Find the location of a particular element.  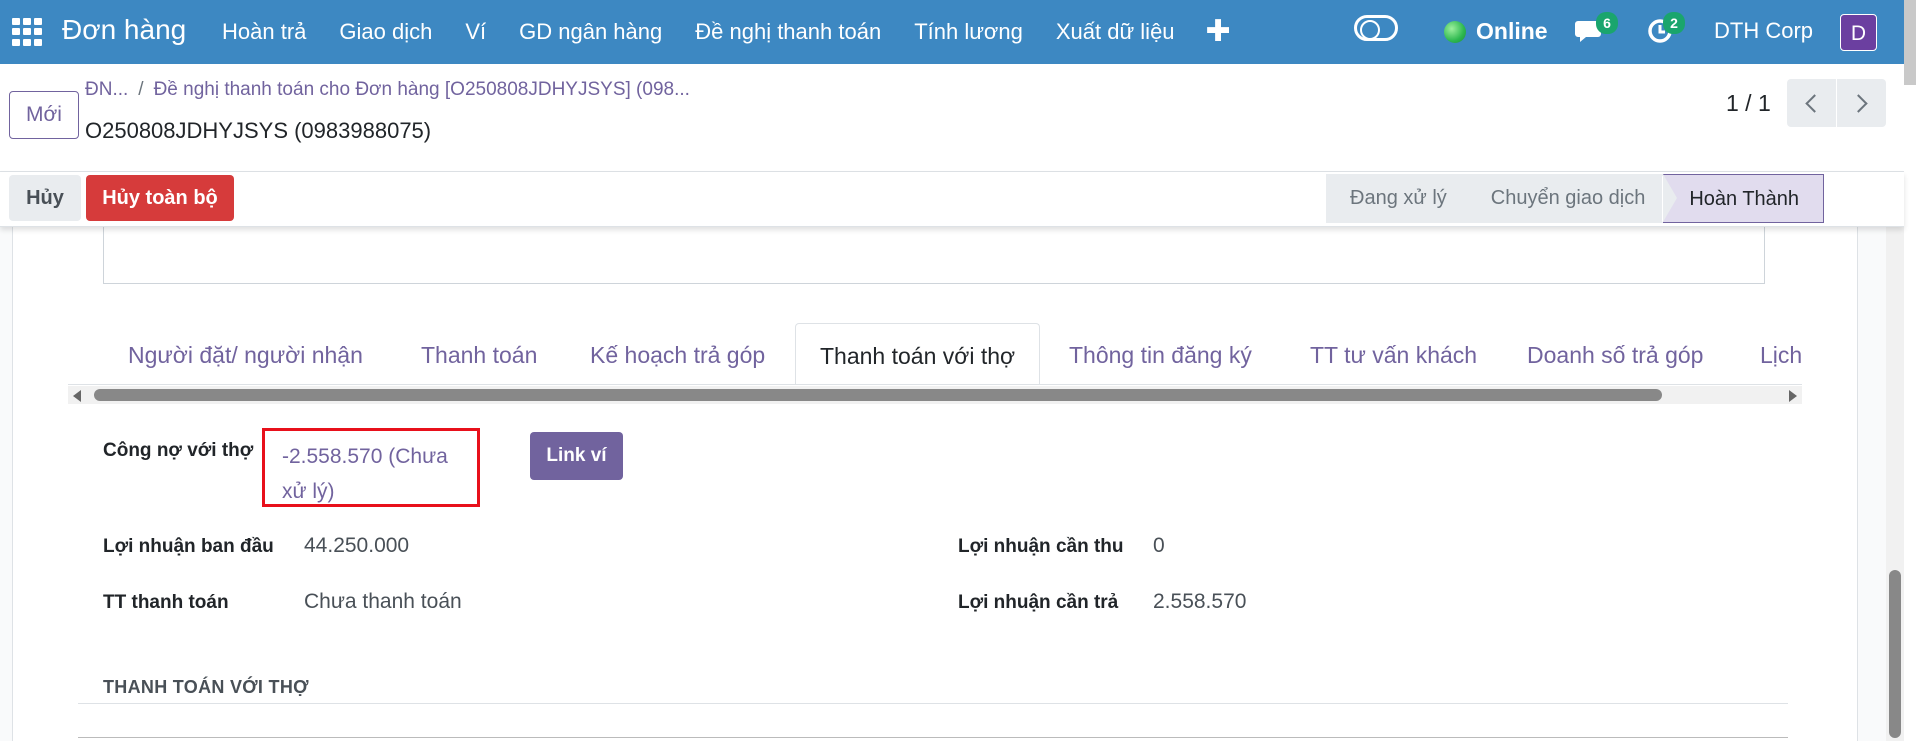

stage-dang-xu-ly: Đang xử lý is located at coordinates (1402, 198).